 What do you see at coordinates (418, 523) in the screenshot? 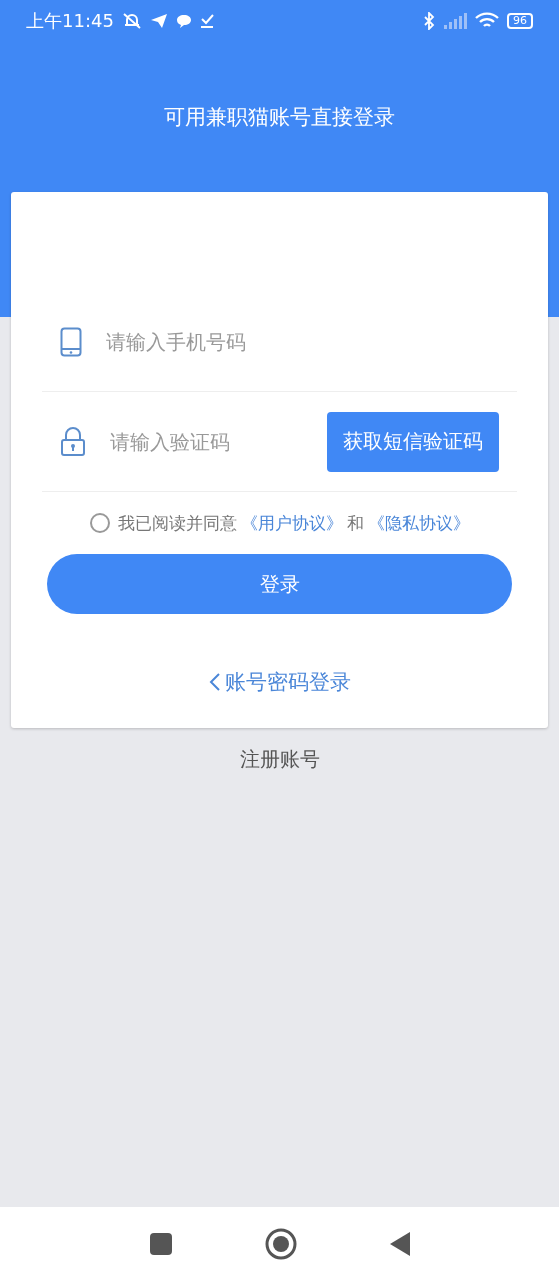
I see `privacy-policy-link: 《隐私协议》` at bounding box center [418, 523].